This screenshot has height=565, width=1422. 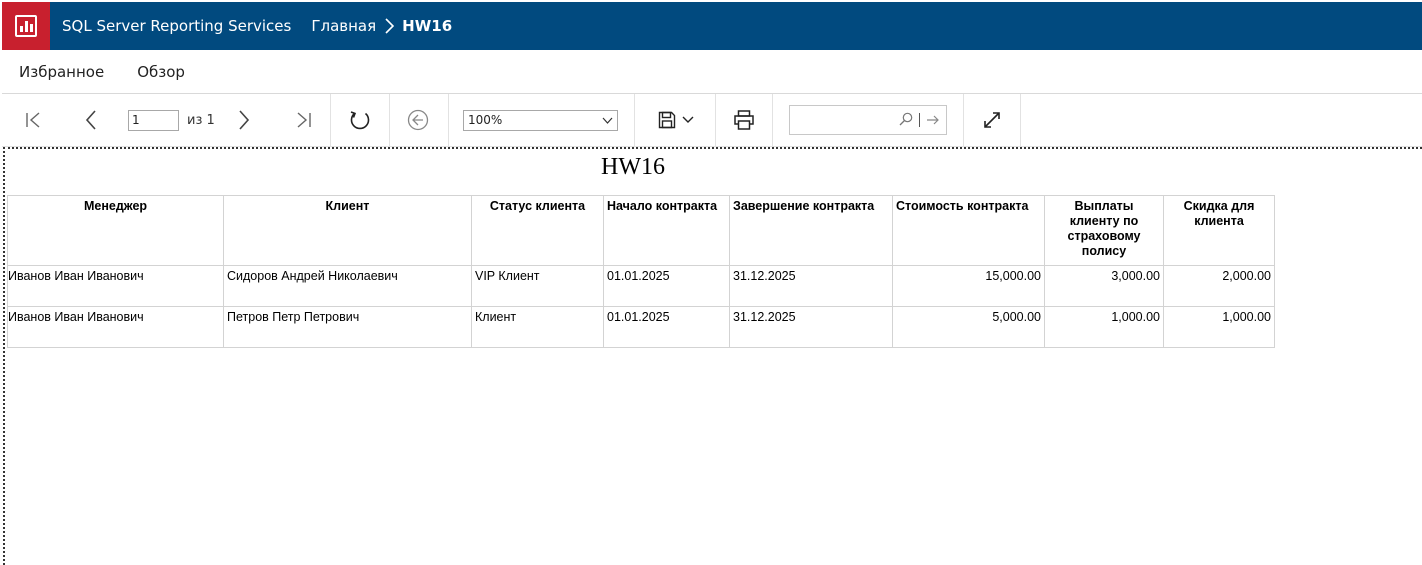 I want to click on table-cell: Петров Петр Петрович, so click(x=347, y=327).